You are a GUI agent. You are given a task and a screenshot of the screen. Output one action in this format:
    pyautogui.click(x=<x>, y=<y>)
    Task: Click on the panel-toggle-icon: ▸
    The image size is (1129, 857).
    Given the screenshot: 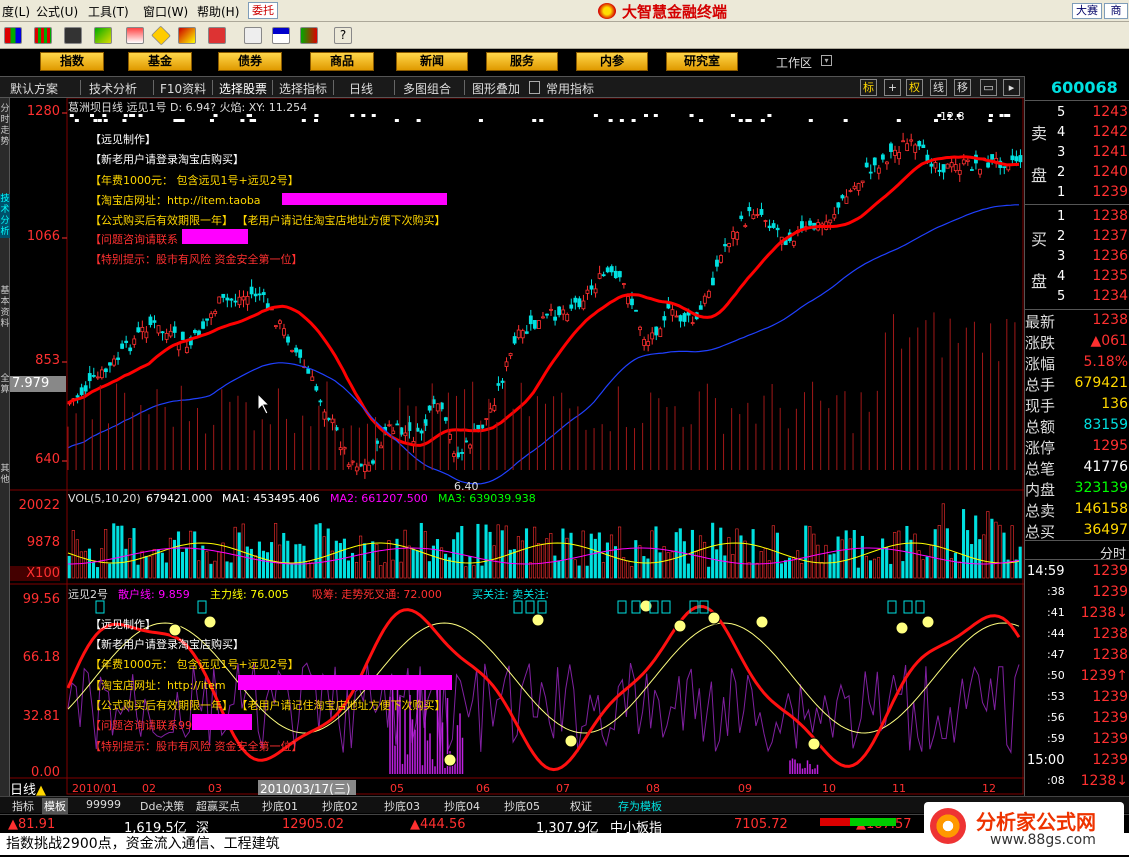 What is the action you would take?
    pyautogui.click(x=1011, y=87)
    